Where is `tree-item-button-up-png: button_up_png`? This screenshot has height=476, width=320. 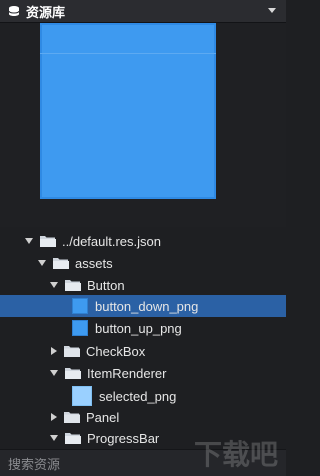 tree-item-button-up-png: button_up_png is located at coordinates (143, 328).